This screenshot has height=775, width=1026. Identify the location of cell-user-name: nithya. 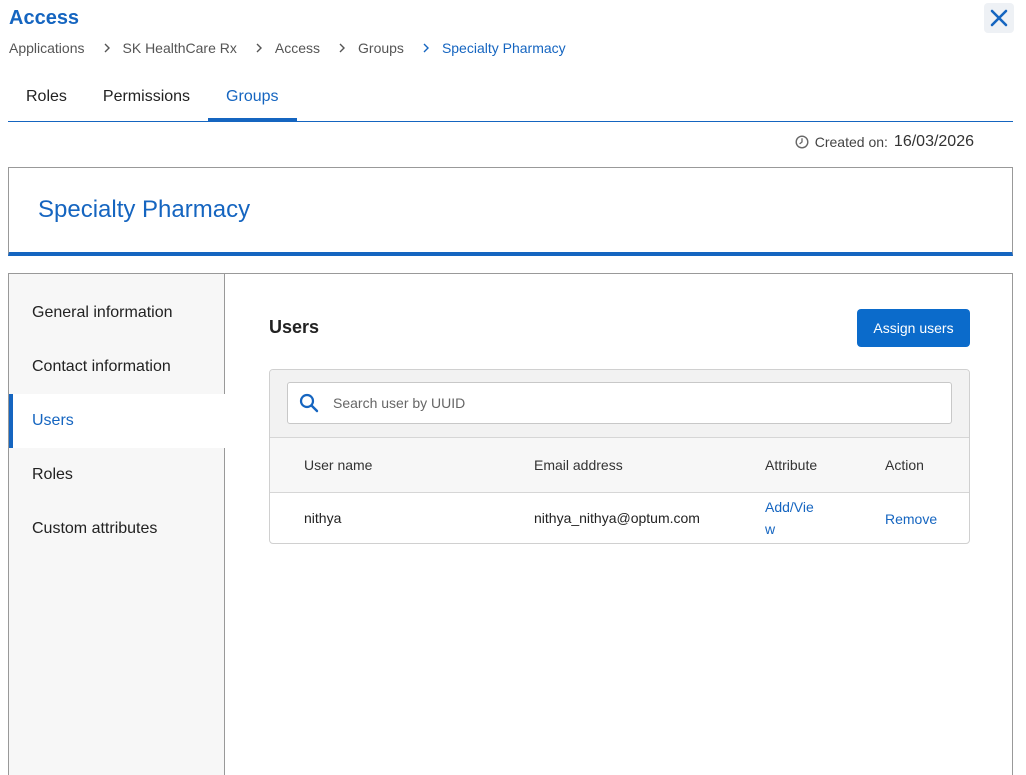
(323, 518).